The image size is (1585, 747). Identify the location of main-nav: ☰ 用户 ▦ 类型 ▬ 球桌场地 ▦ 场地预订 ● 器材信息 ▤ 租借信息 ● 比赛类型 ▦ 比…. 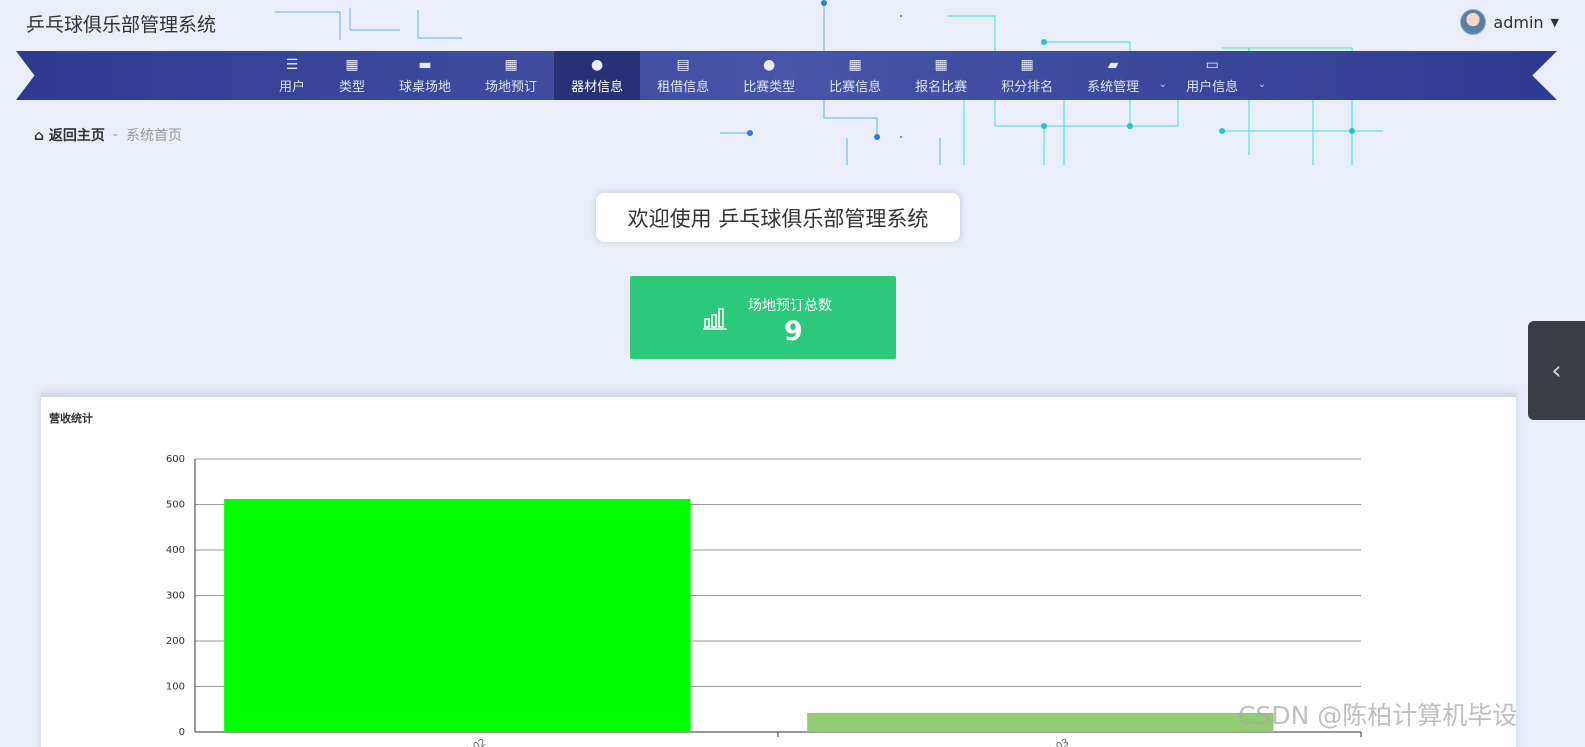
(786, 75).